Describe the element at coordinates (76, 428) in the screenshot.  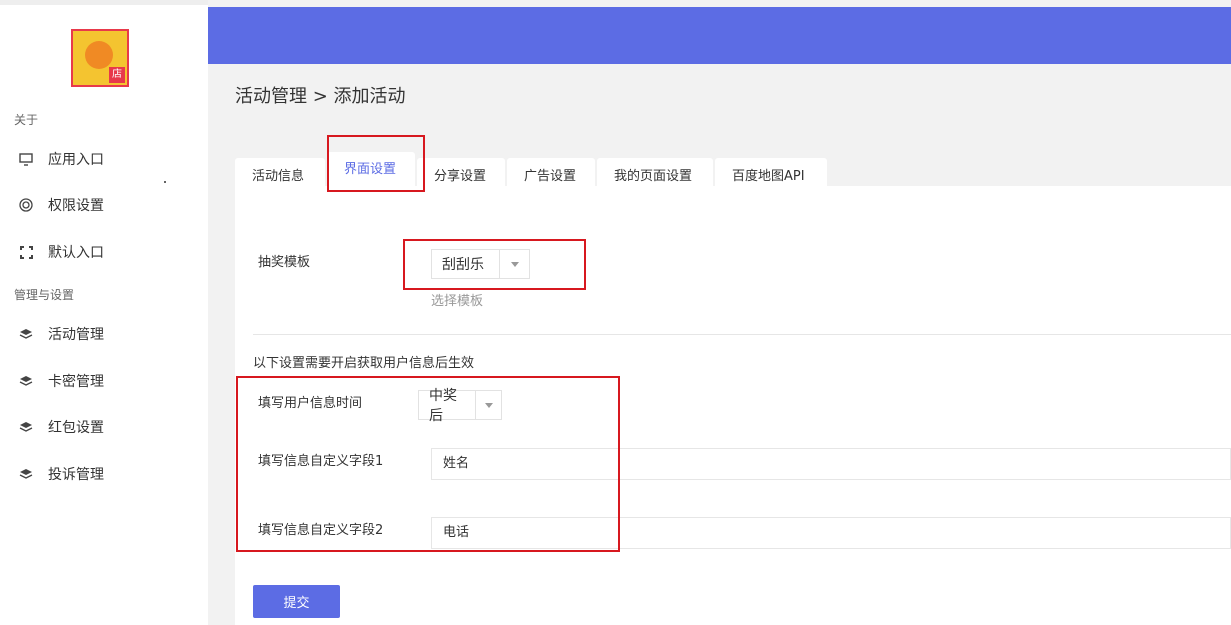
I see `sidebar-item-label: 红包设置` at that location.